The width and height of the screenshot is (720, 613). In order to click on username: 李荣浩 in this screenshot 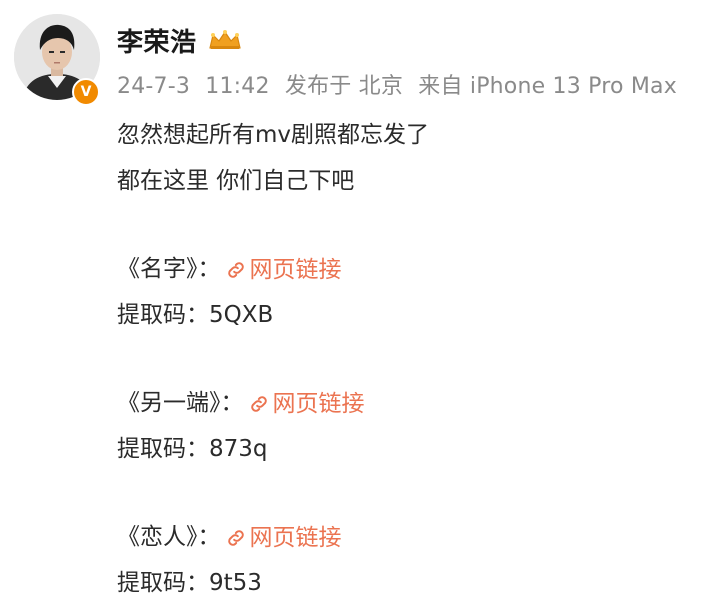, I will do `click(157, 40)`.